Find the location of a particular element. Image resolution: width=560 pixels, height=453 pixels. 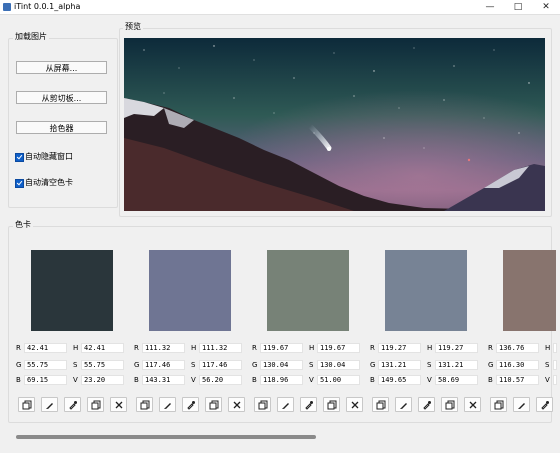

auto-clear-checkbox is located at coordinates (19, 183).